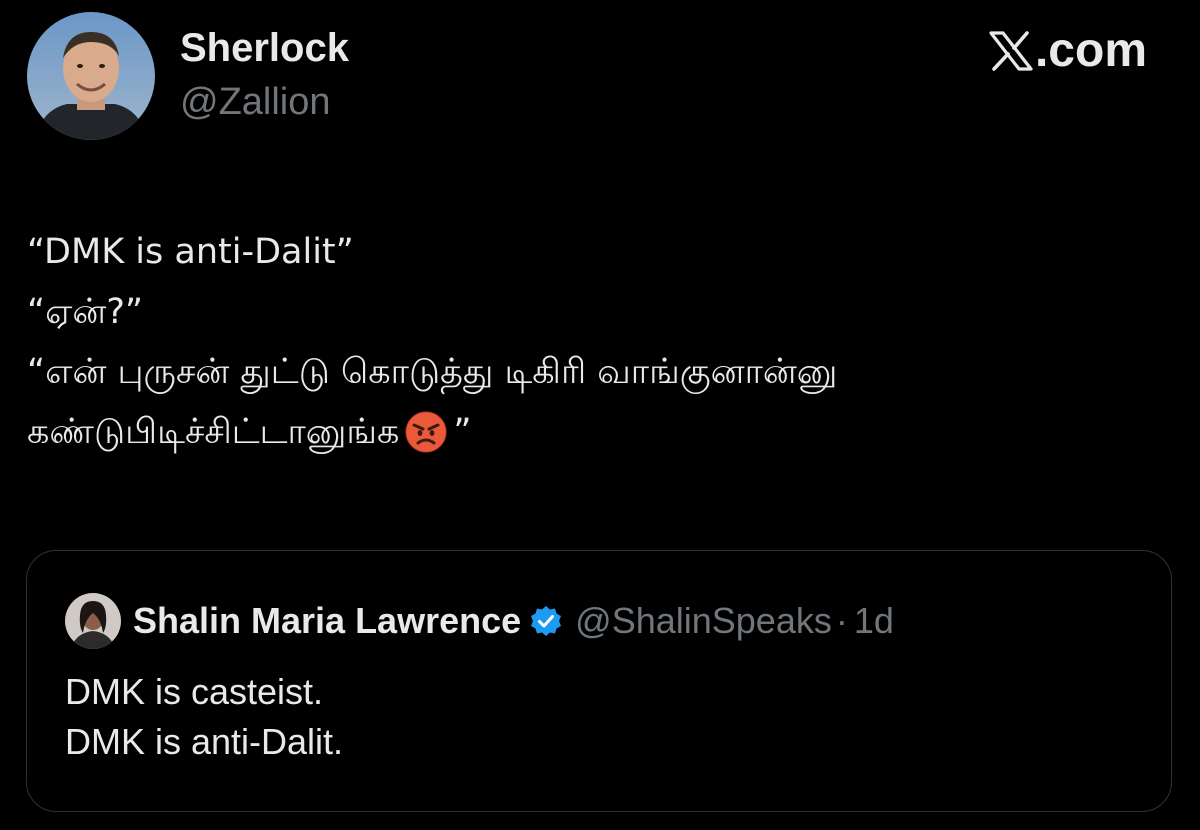 This screenshot has height=830, width=1200. Describe the element at coordinates (204, 717) in the screenshot. I see `quoted-tweet-body: DMK is casteist. DMK is anti-Dalit.` at that location.